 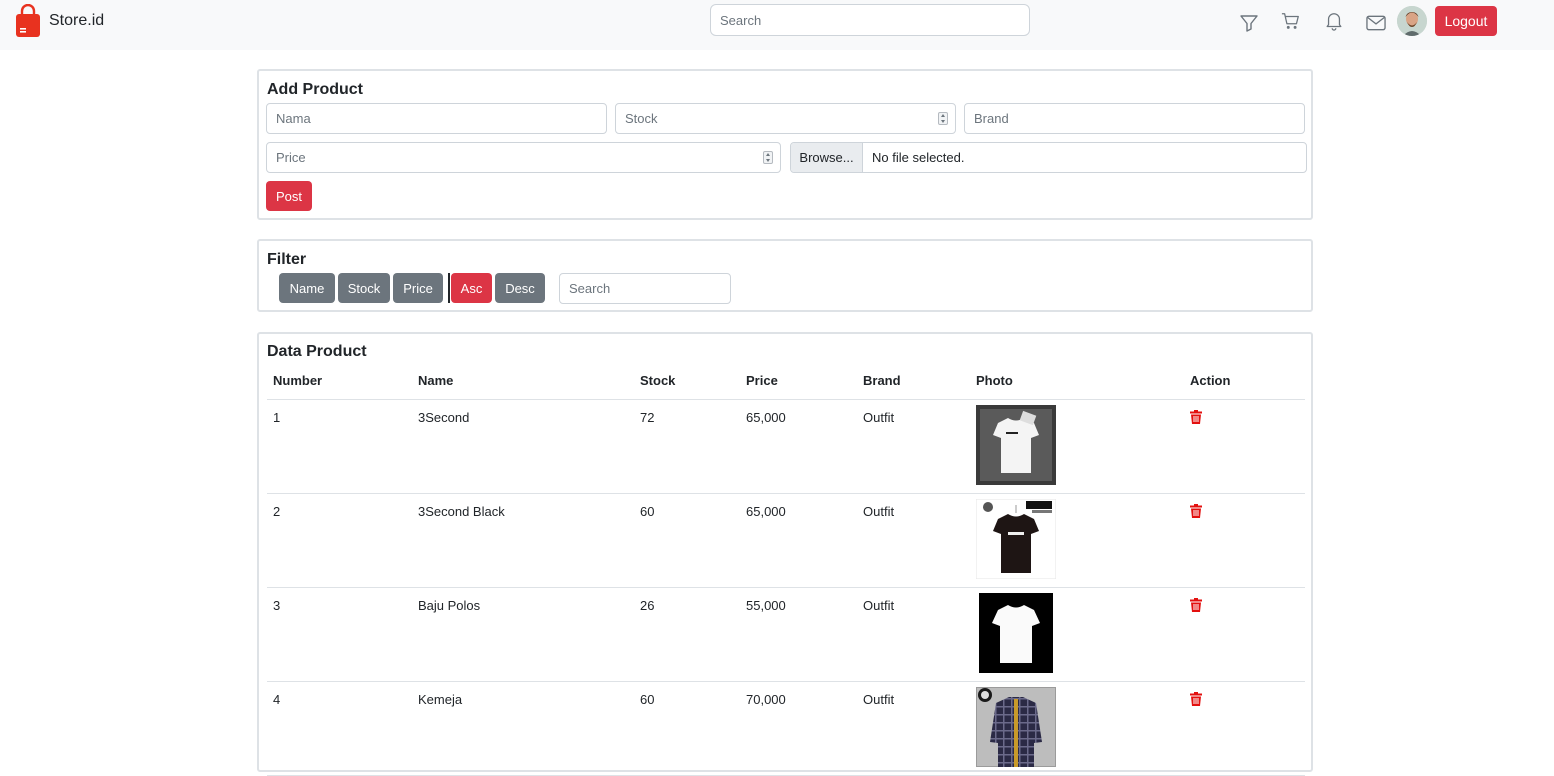 I want to click on cell-name: Baju Polos, so click(x=523, y=634).